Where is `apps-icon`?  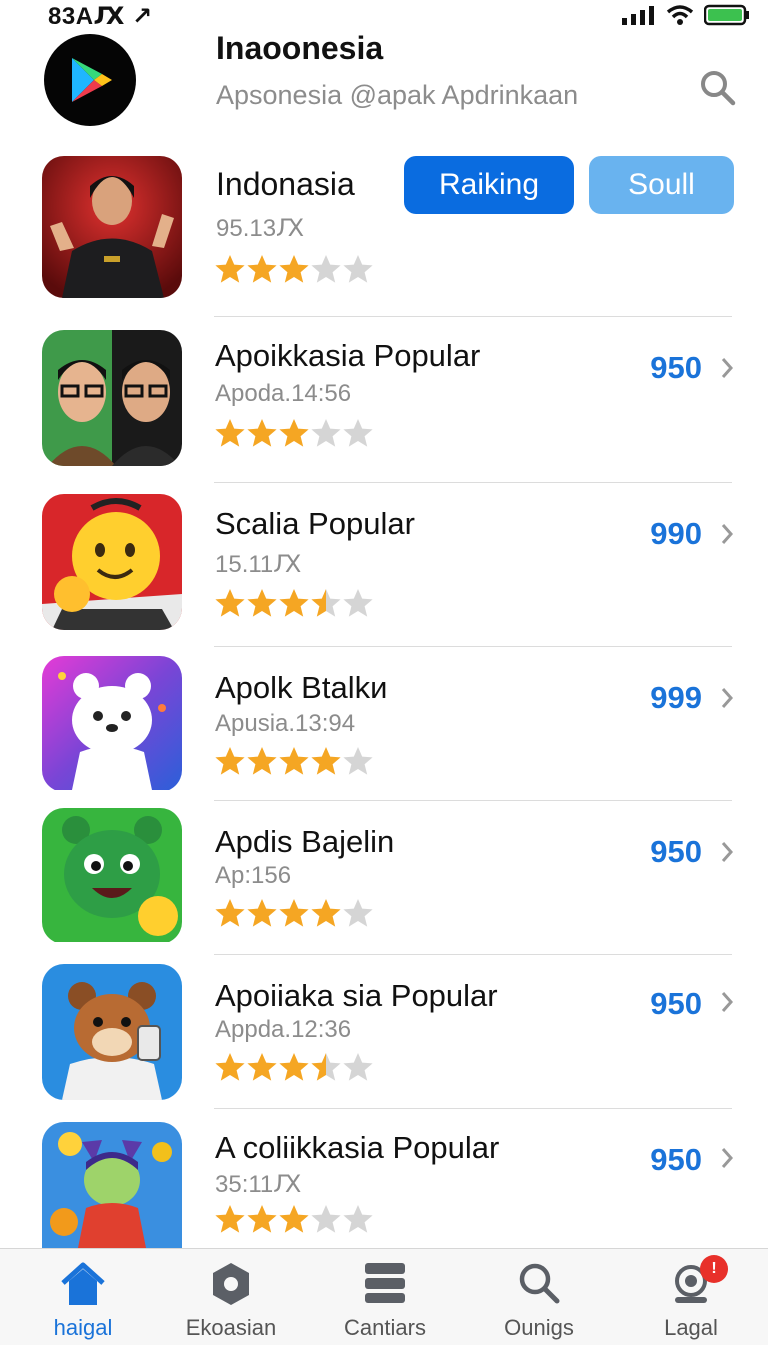 apps-icon is located at coordinates (231, 1284).